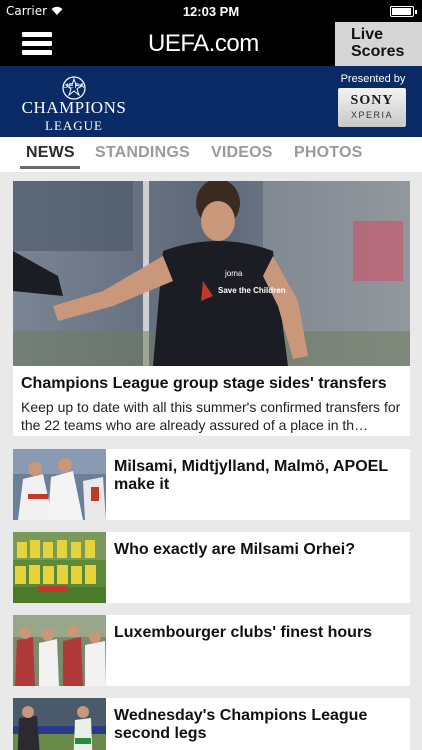 The image size is (422, 750). I want to click on shirt-brand: joma, so click(233, 273).